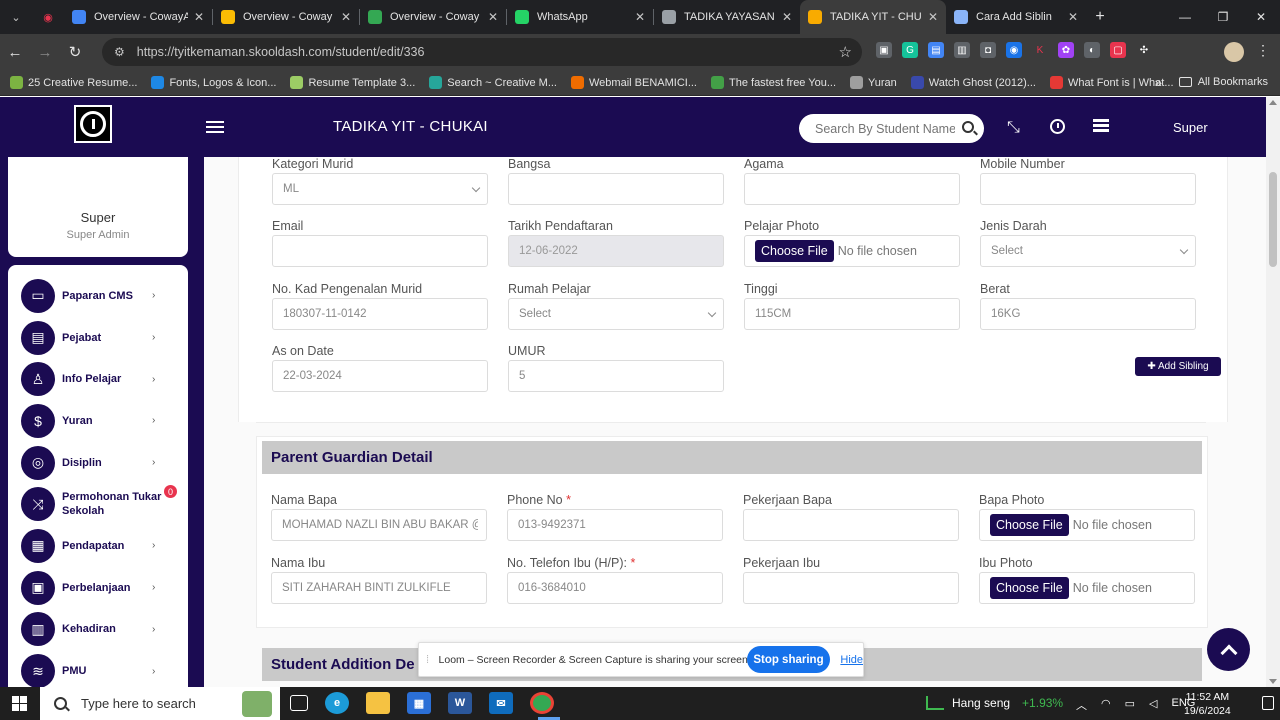 The height and width of the screenshot is (720, 1280). I want to click on volume-icon: ◁, so click(1153, 705).